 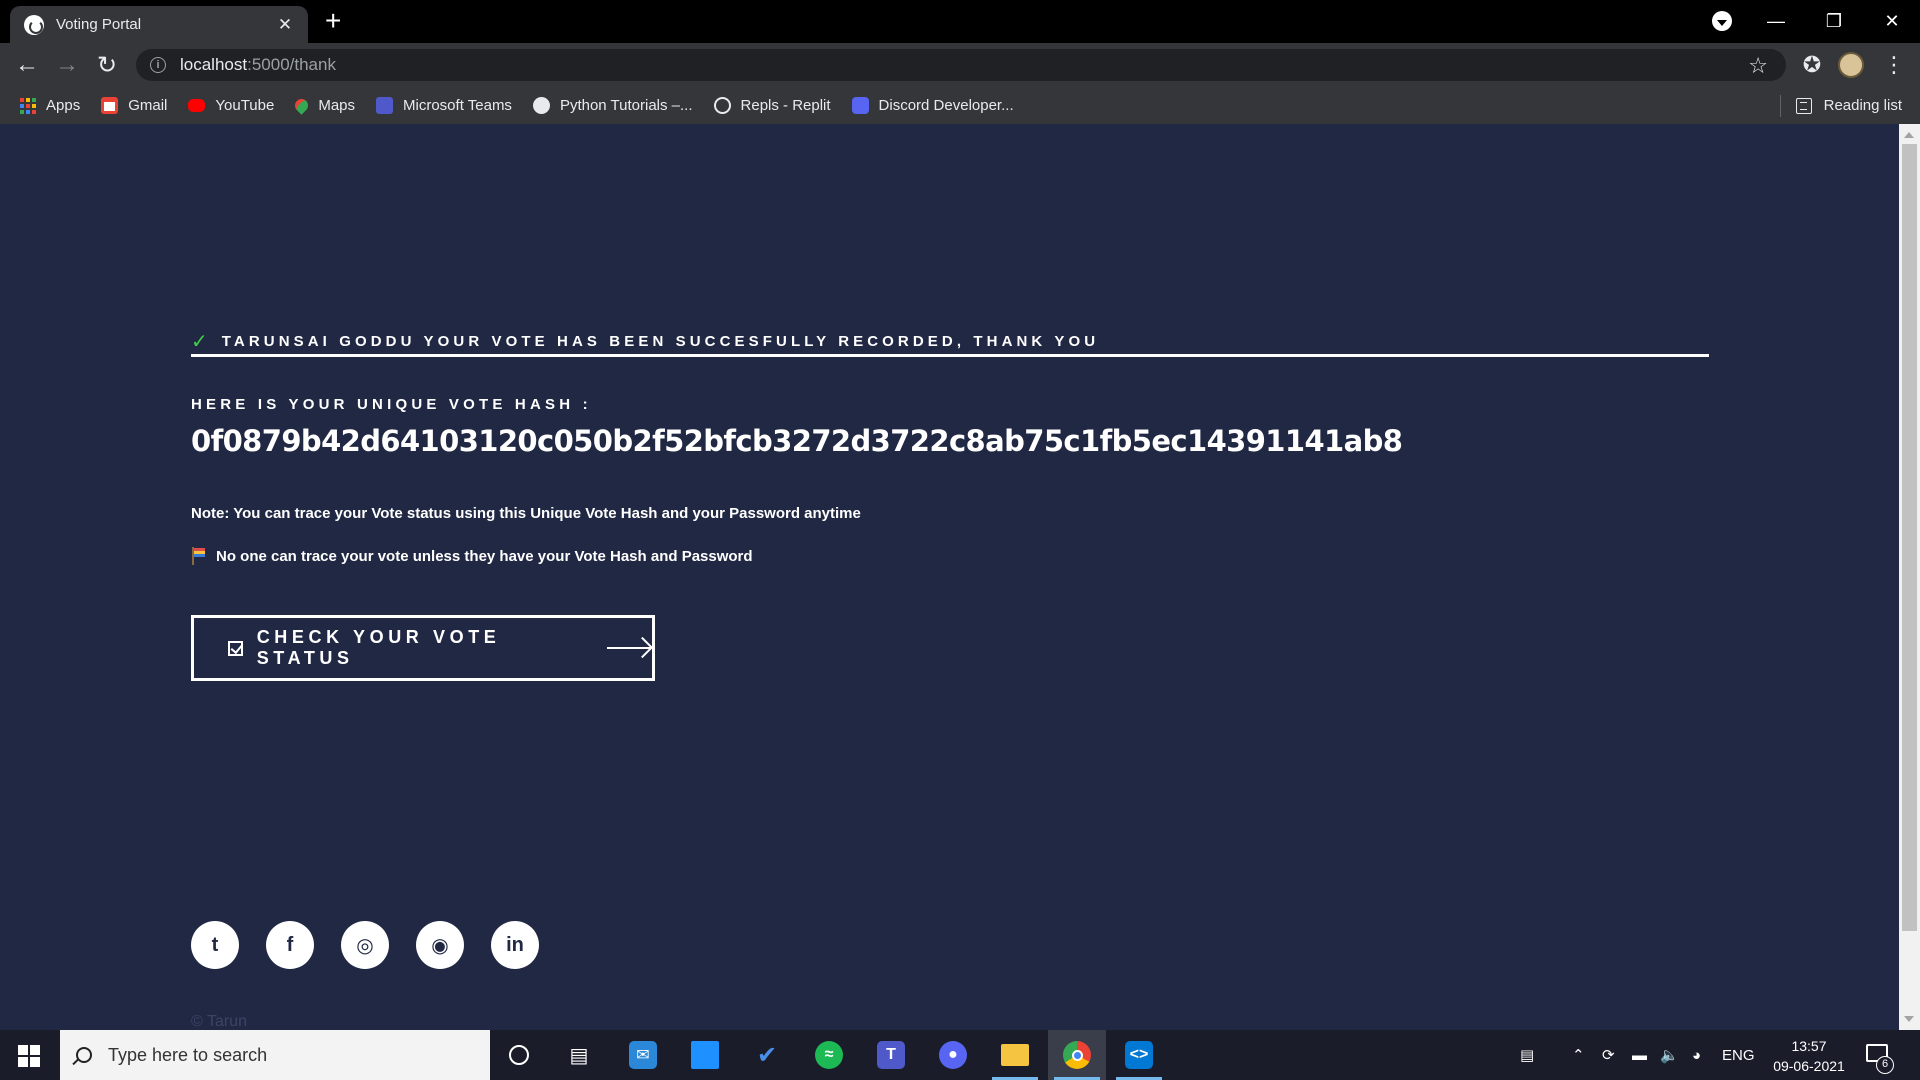 I want to click on site-info-icon: i, so click(x=158, y=65).